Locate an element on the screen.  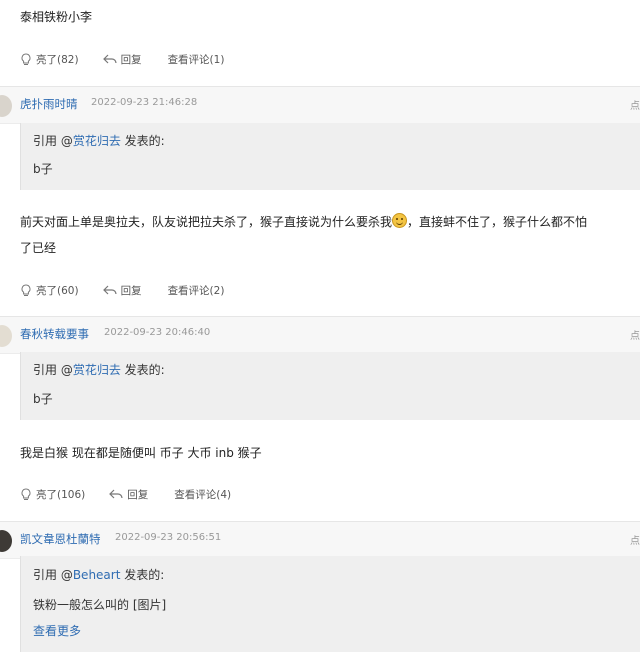
post-actions: 亮了(60) 回复 查看评论(2) is located at coordinates (122, 290).